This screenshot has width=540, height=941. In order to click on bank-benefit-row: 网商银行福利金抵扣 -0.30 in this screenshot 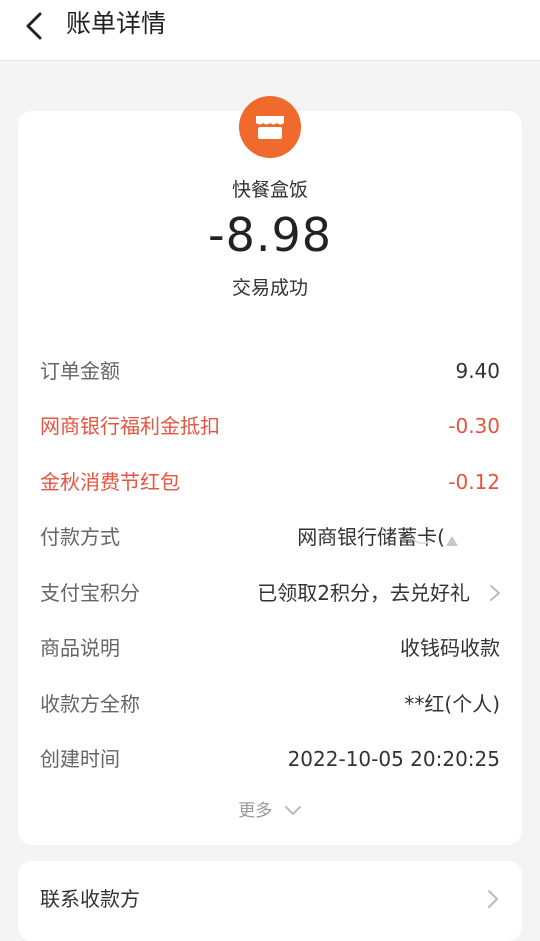, I will do `click(270, 426)`.